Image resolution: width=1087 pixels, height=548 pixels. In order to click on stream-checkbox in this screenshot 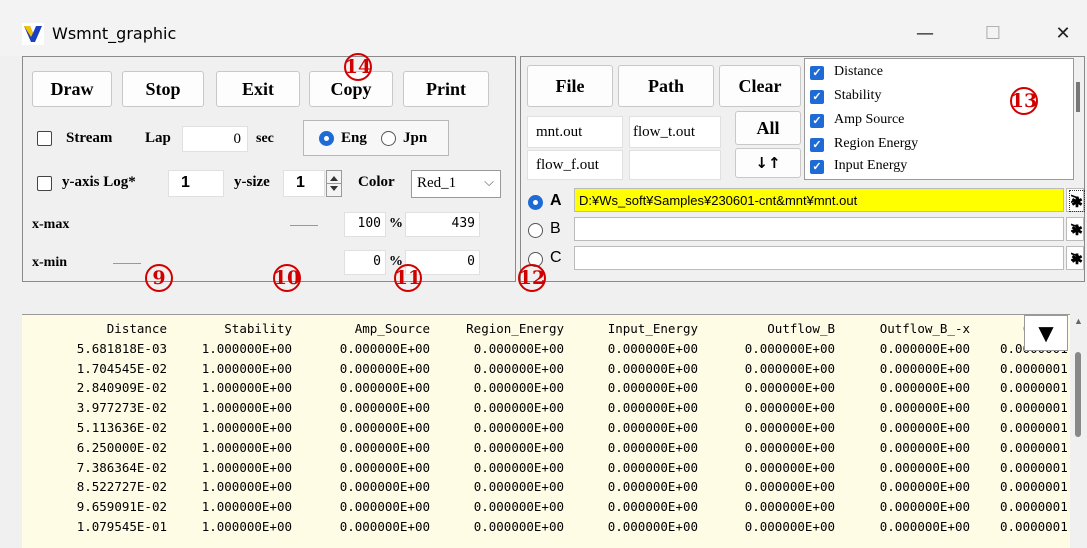, I will do `click(44, 138)`.